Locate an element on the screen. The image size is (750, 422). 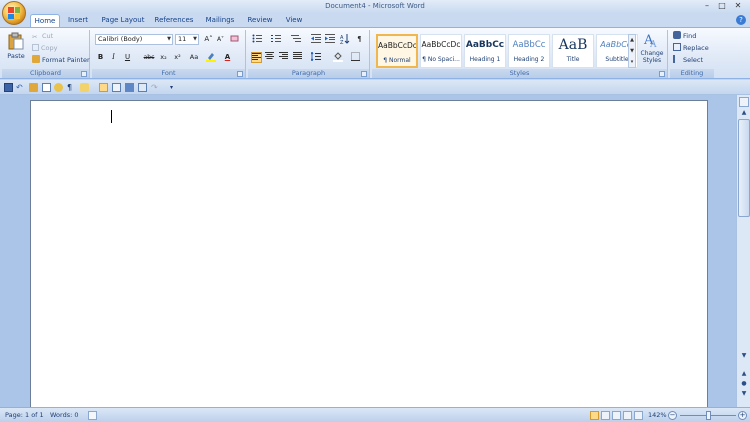
styles-dialog-launcher is located at coordinates (662, 74).